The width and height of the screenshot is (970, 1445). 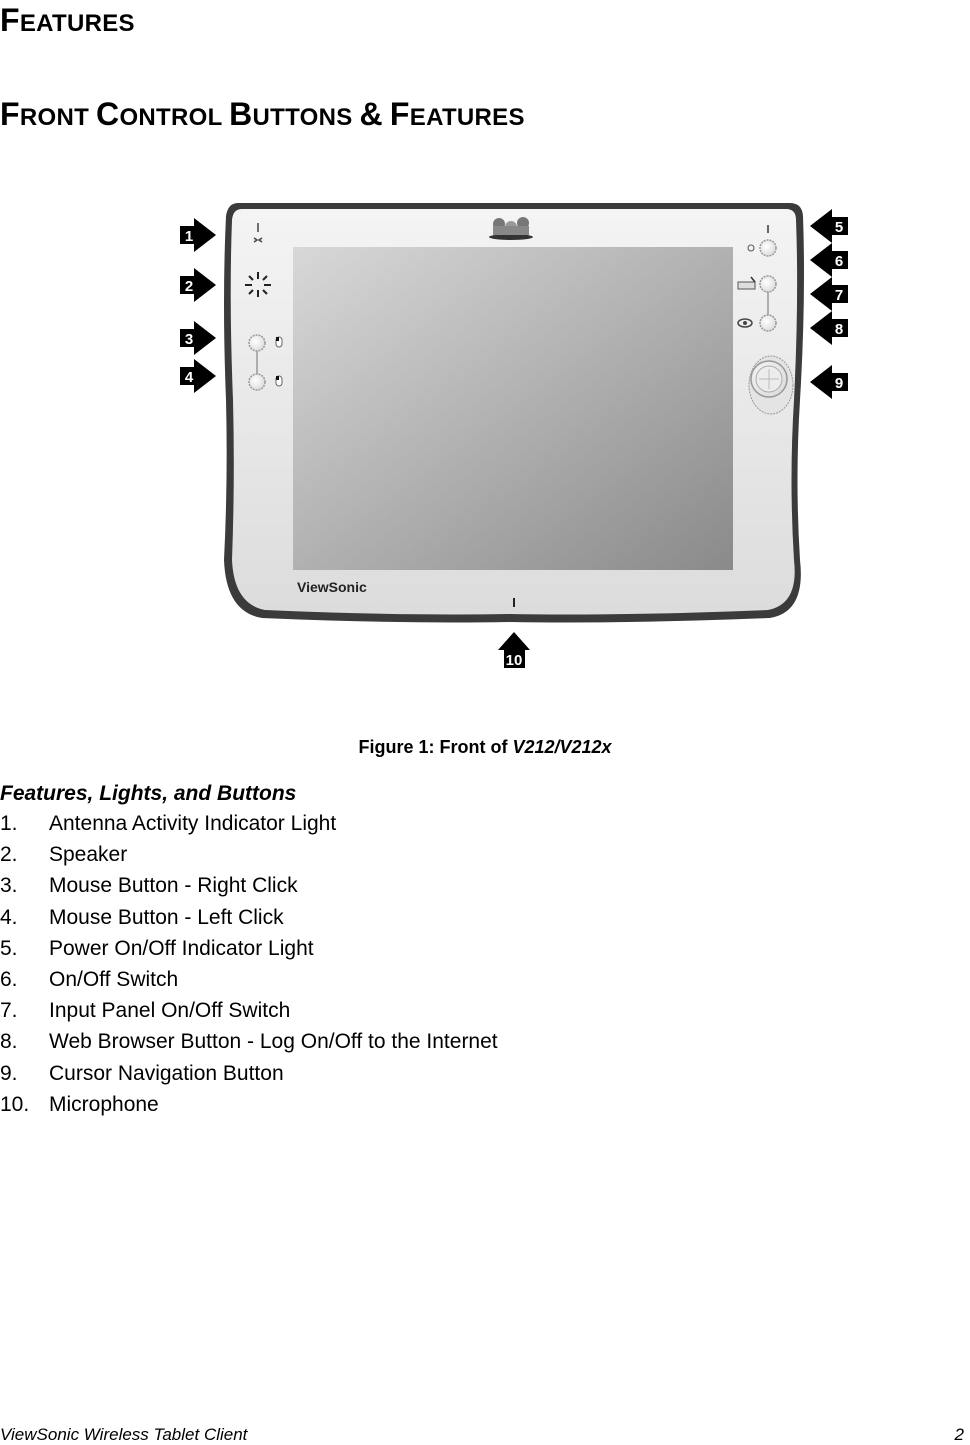 I want to click on callout-9: 9, so click(x=829, y=382).